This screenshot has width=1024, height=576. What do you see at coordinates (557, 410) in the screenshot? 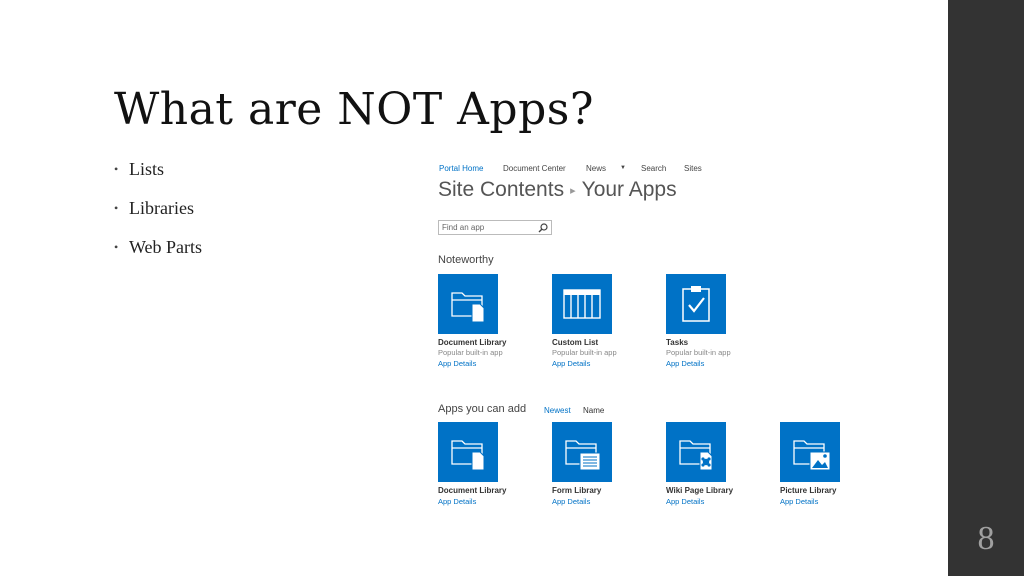
I see `sort-newest-link: Newest` at bounding box center [557, 410].